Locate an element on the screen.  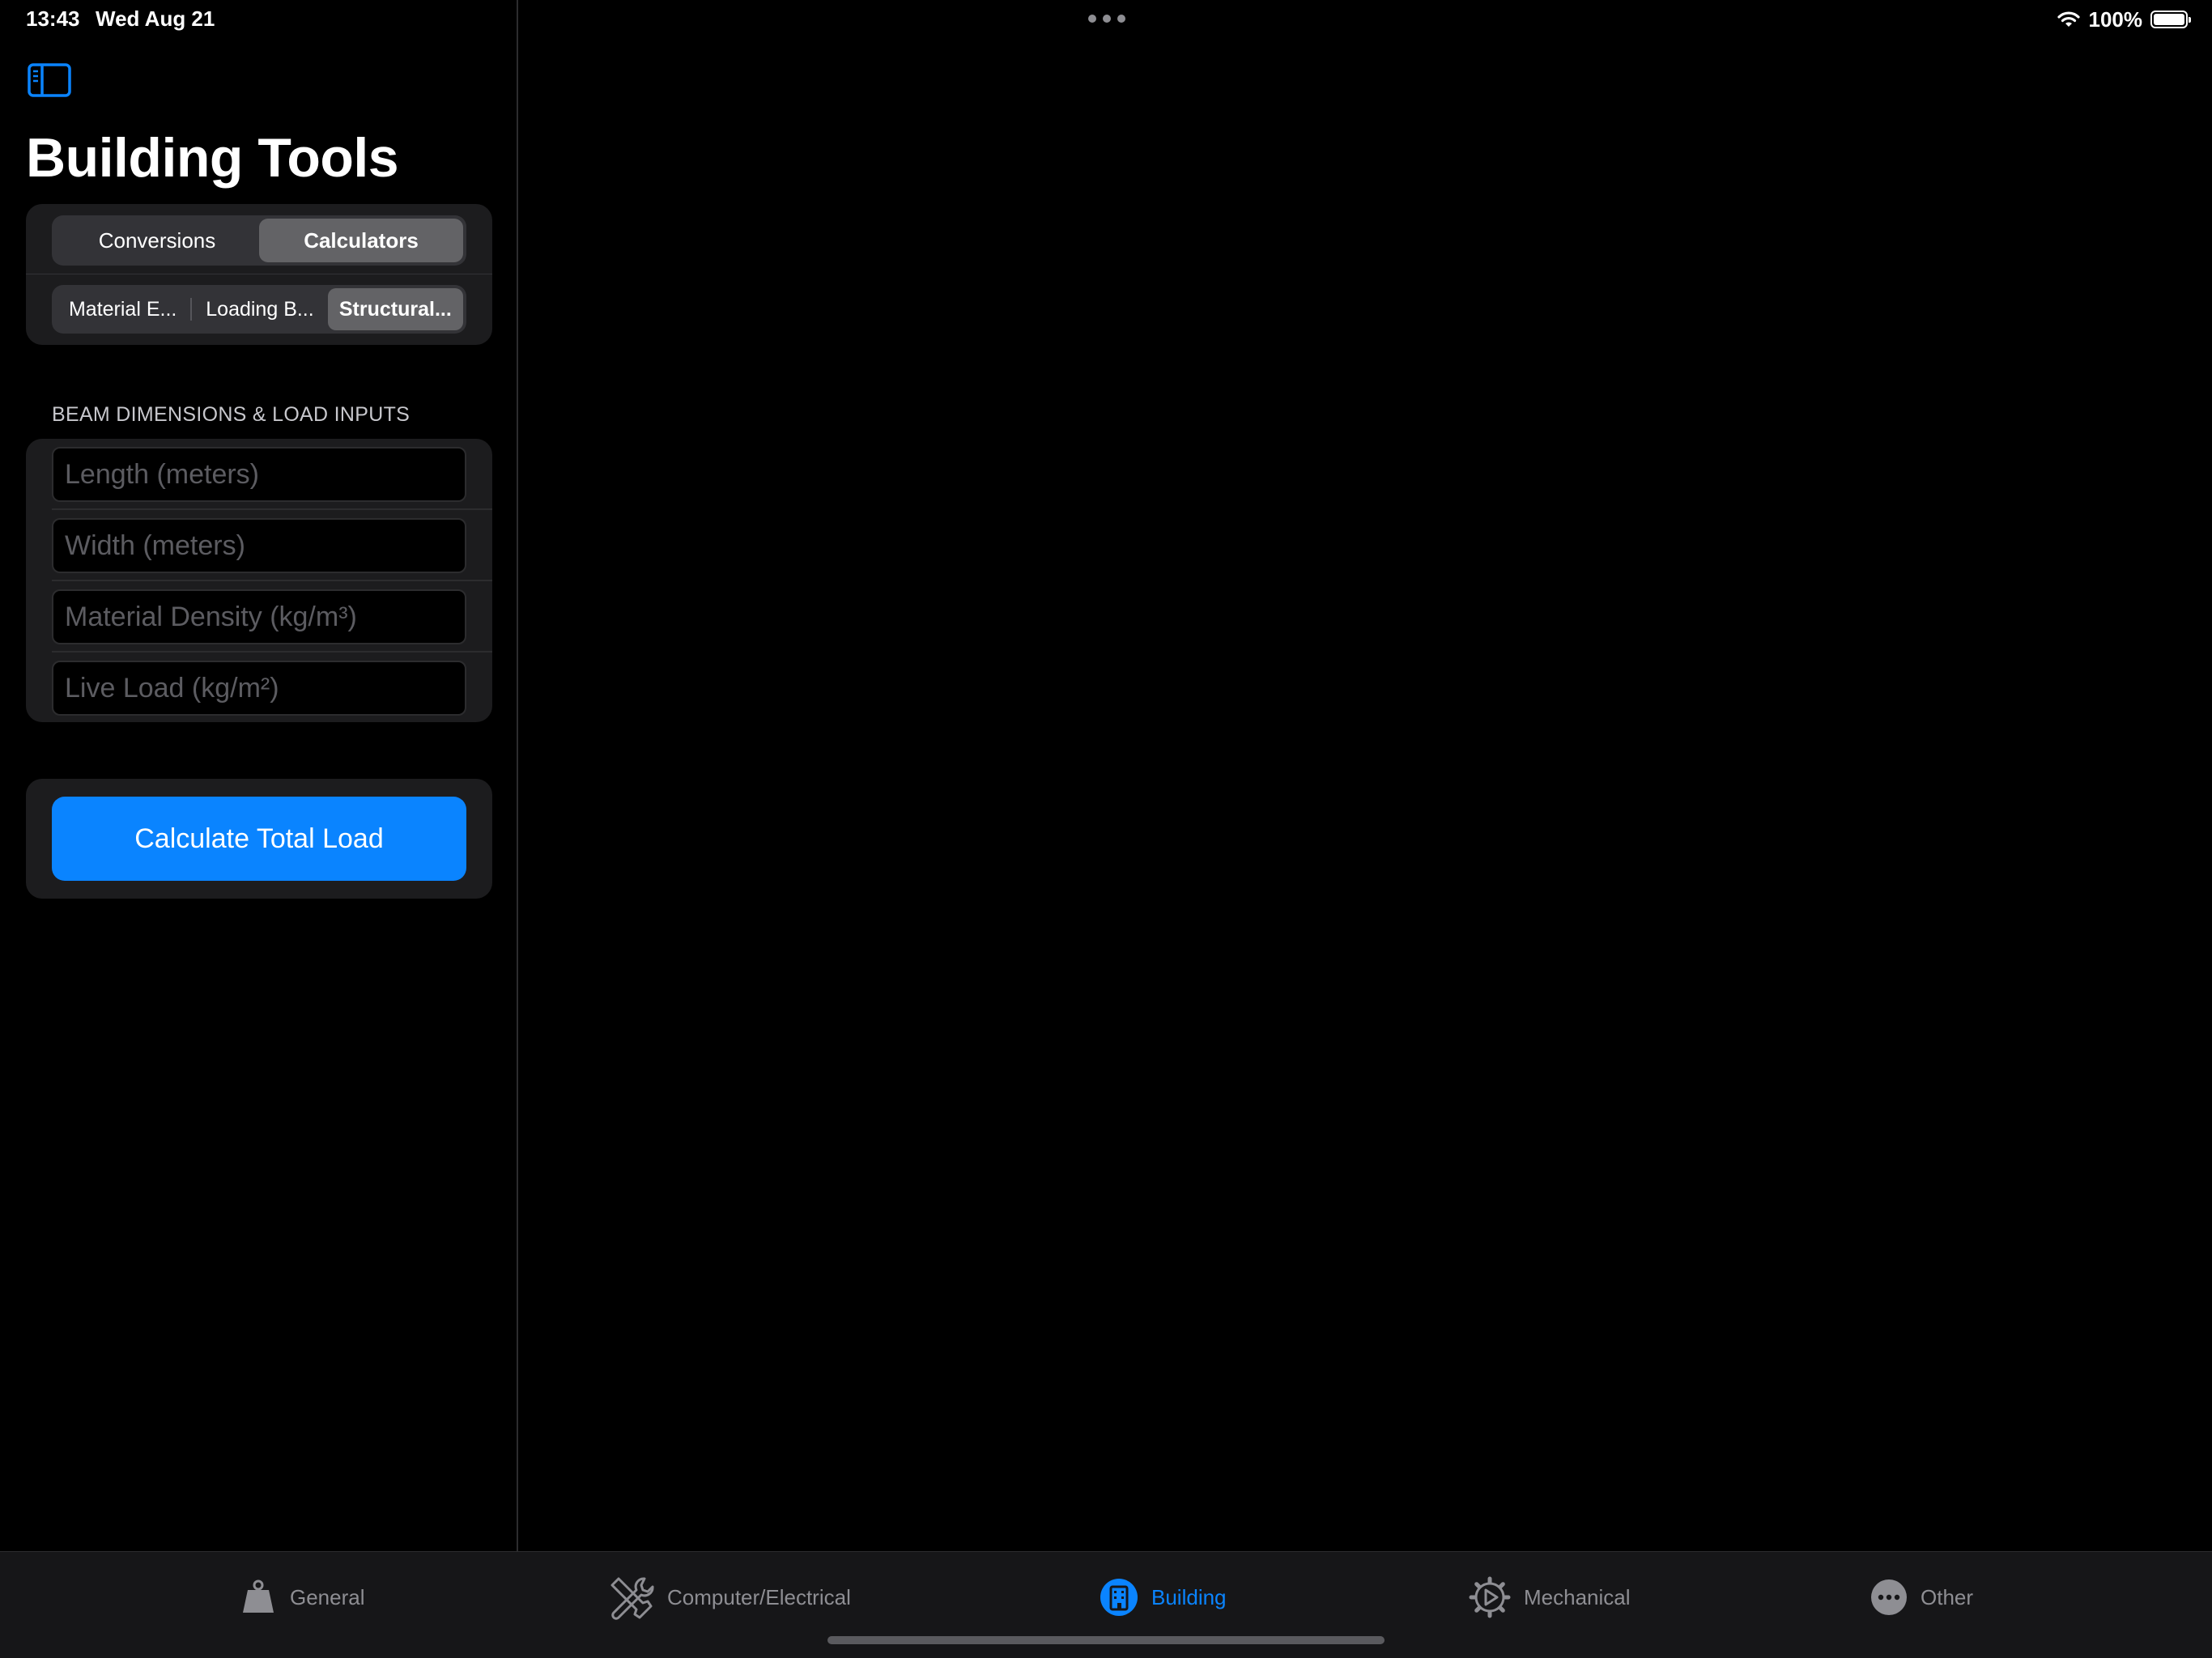
battery-percentage: 100% is located at coordinates (2115, 19).